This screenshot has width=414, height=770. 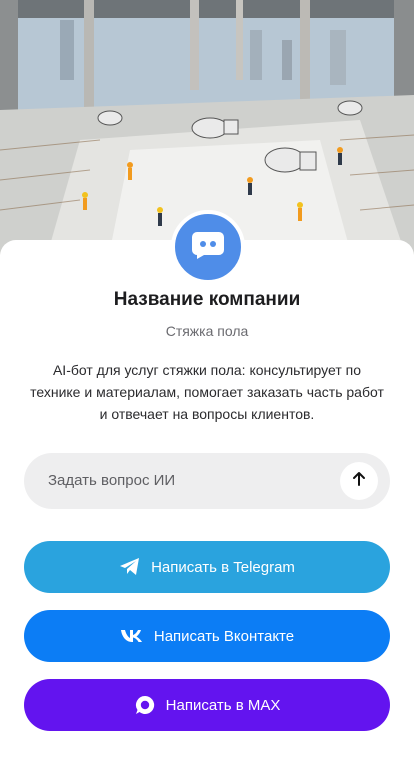 I want to click on telegram-button: Написать в Telegram, so click(x=207, y=567).